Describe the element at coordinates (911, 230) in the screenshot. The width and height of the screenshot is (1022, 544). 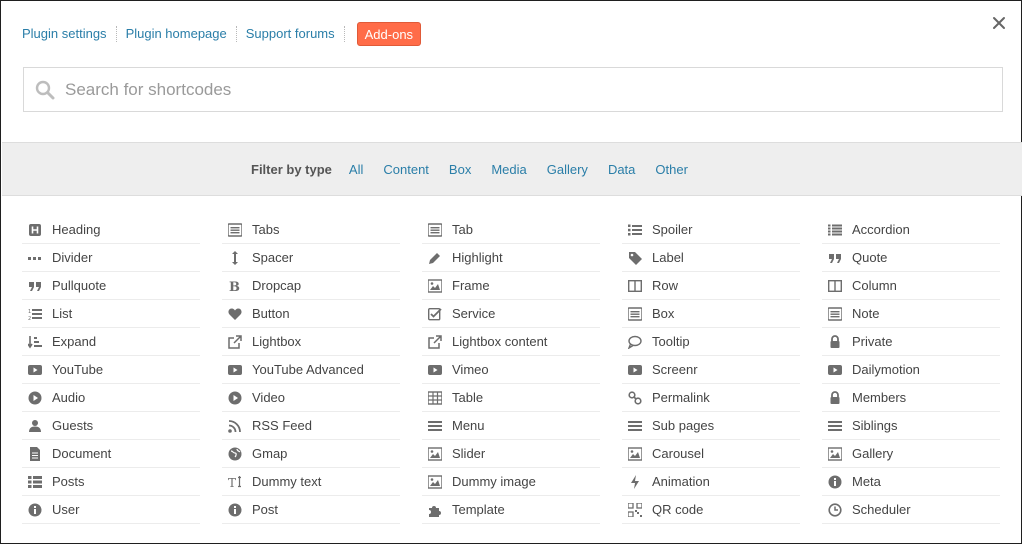
I see `shortcode-accordion: Accordion` at that location.